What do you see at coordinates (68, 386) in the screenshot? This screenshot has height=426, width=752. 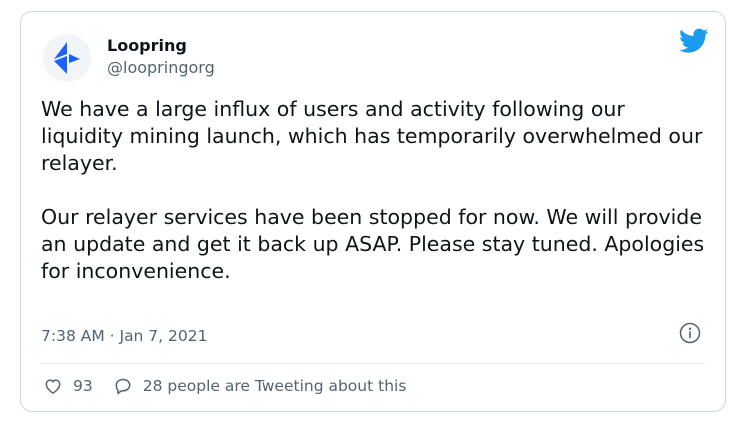 I see `like-button: 93` at bounding box center [68, 386].